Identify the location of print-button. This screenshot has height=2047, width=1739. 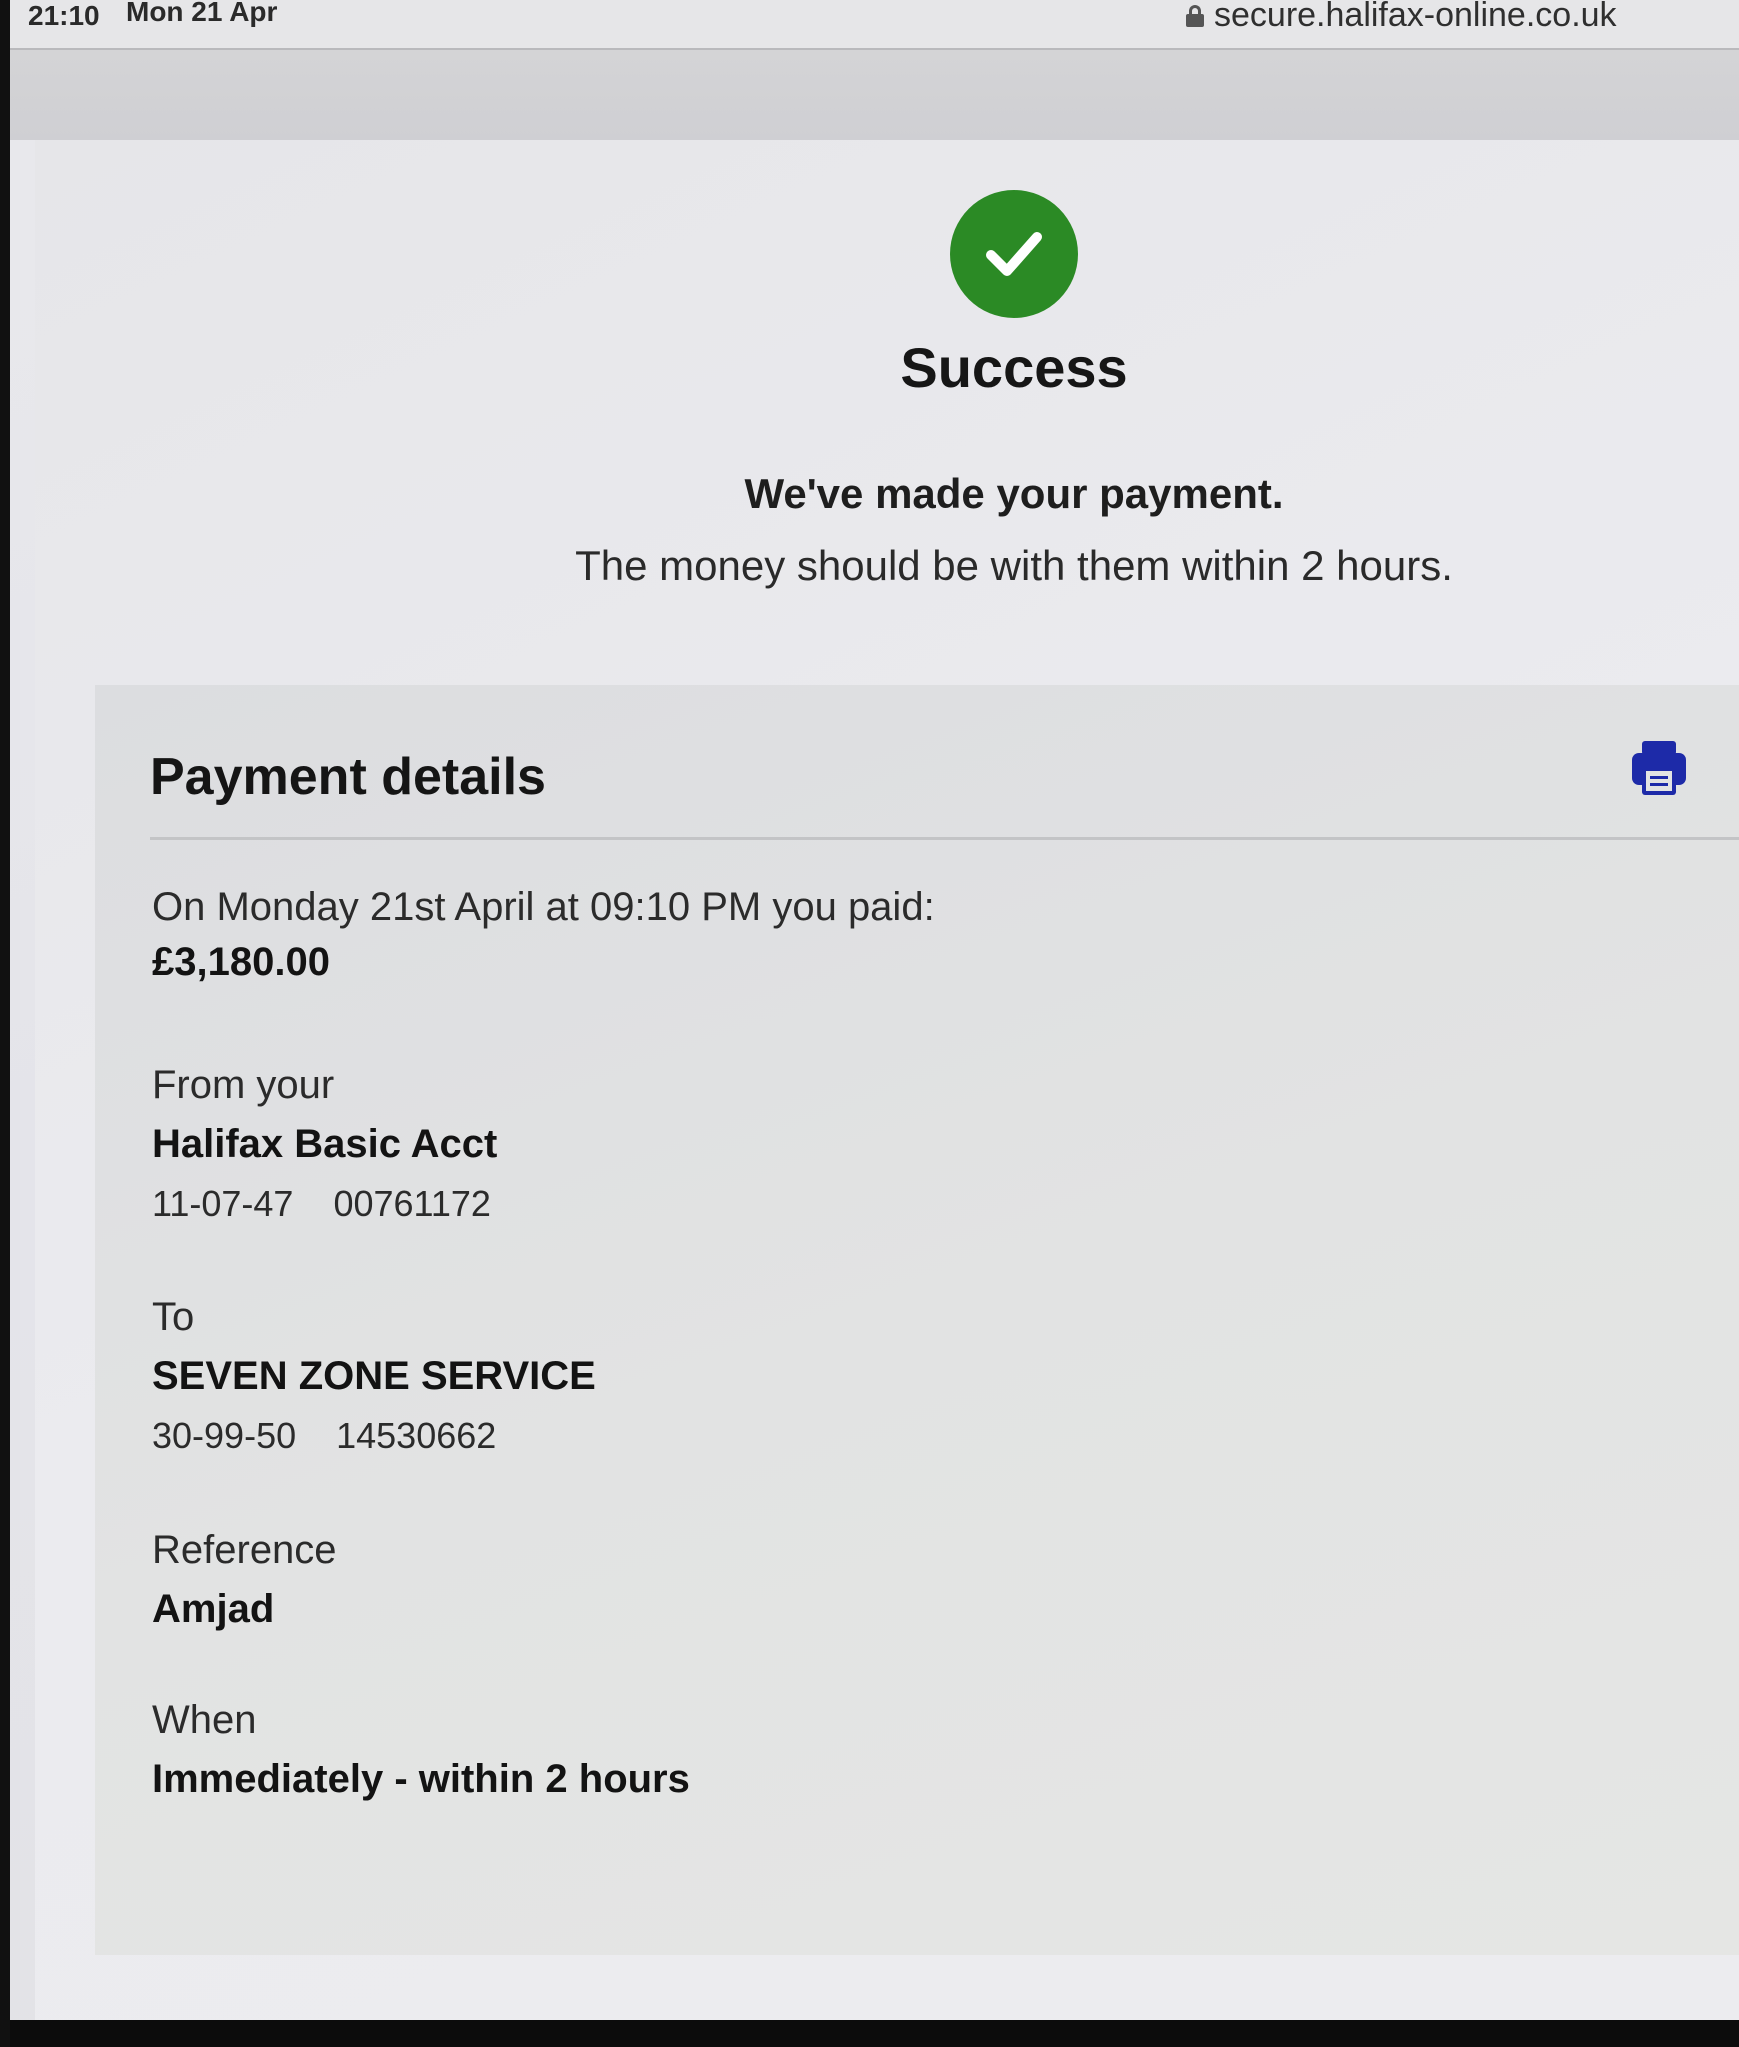
(1659, 768).